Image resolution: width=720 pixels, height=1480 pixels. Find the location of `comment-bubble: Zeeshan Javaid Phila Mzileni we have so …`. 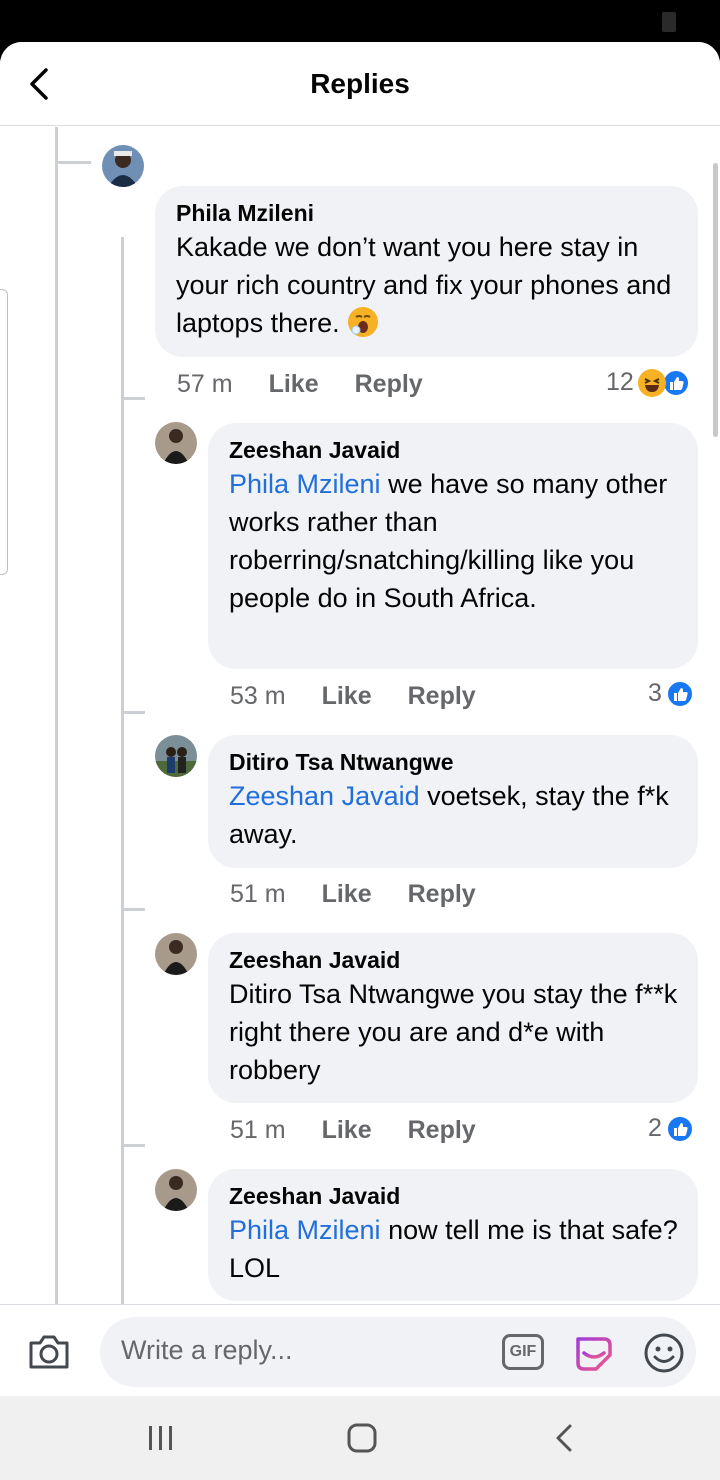

comment-bubble: Zeeshan Javaid Phila Mzileni we have so … is located at coordinates (453, 546).